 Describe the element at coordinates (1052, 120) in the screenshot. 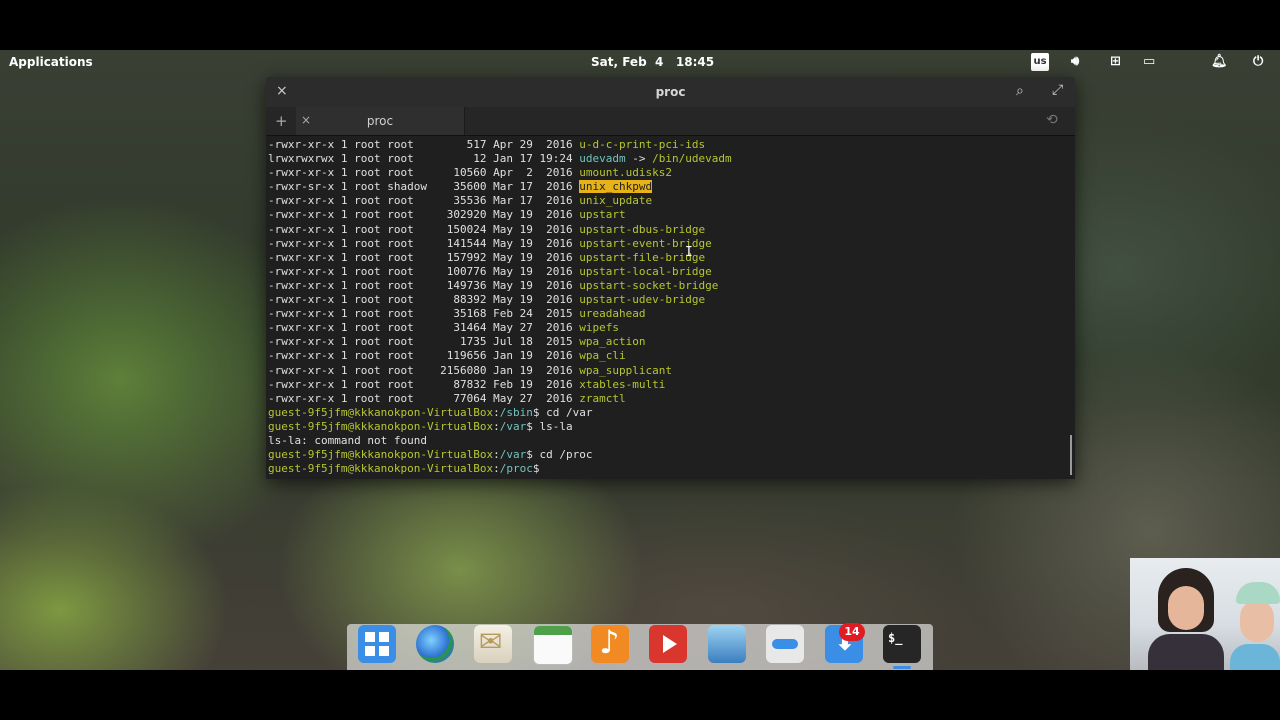

I see `history-icon: ⟲` at that location.